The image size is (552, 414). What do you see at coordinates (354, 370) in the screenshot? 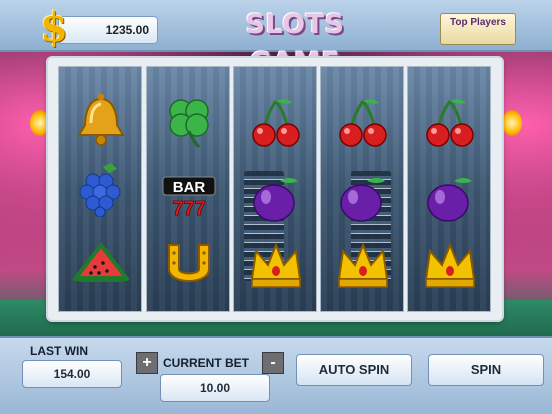
I see `auto-spin-button: AUTO SPIN` at bounding box center [354, 370].